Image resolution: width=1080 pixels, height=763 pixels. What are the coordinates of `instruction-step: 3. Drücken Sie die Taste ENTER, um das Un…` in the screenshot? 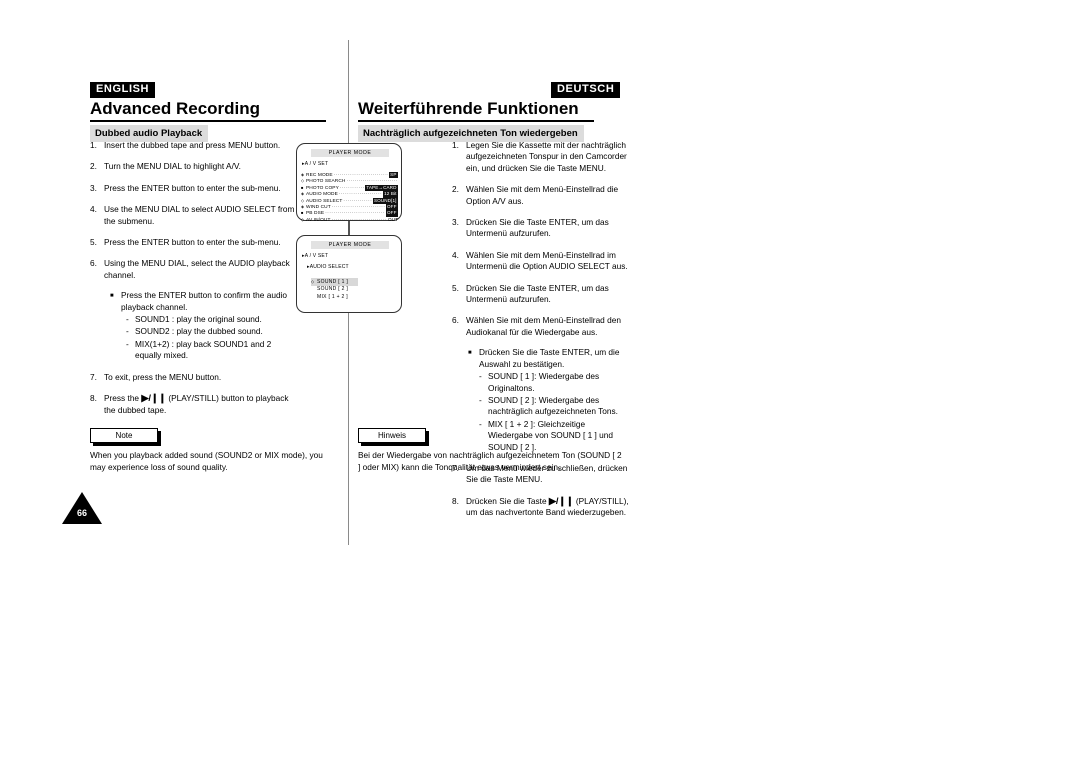 It's located at (542, 228).